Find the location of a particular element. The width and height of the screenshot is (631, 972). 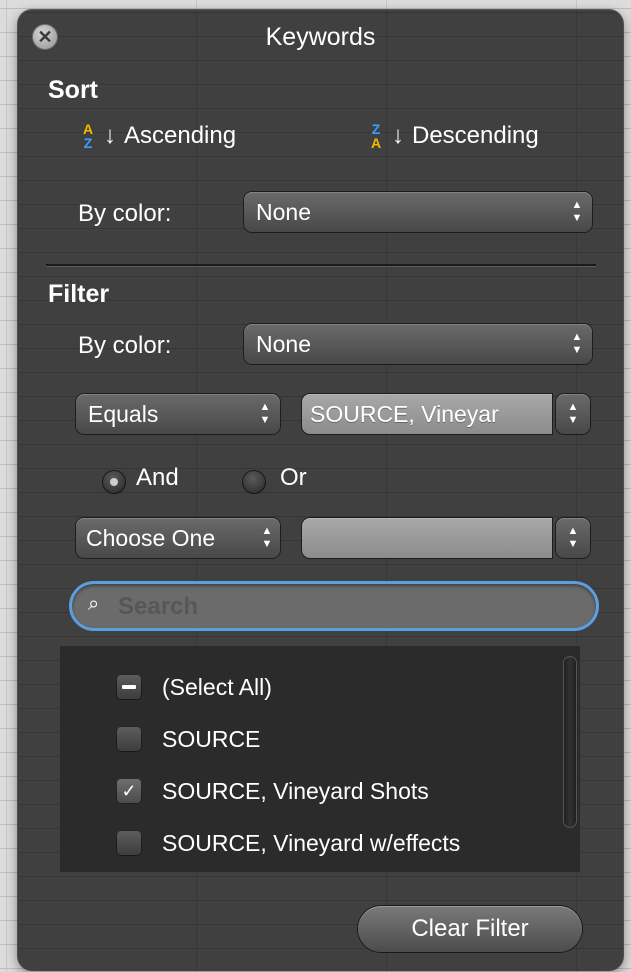

sort-descending-button: Z A ↓ Descending is located at coordinates (453, 136).